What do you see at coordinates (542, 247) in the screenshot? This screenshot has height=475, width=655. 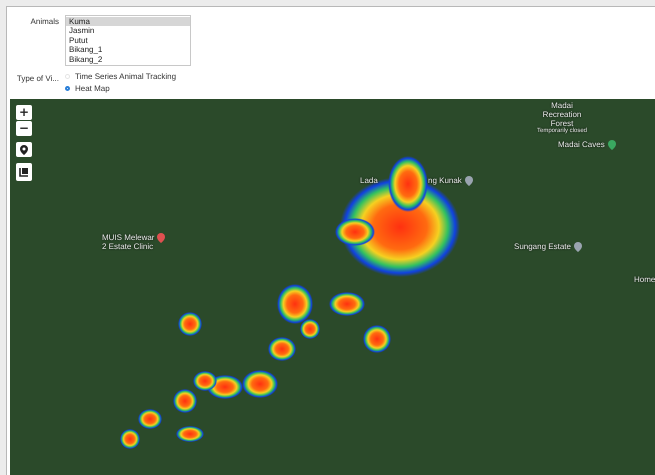 I see `map-place-label: Sungang Estate` at bounding box center [542, 247].